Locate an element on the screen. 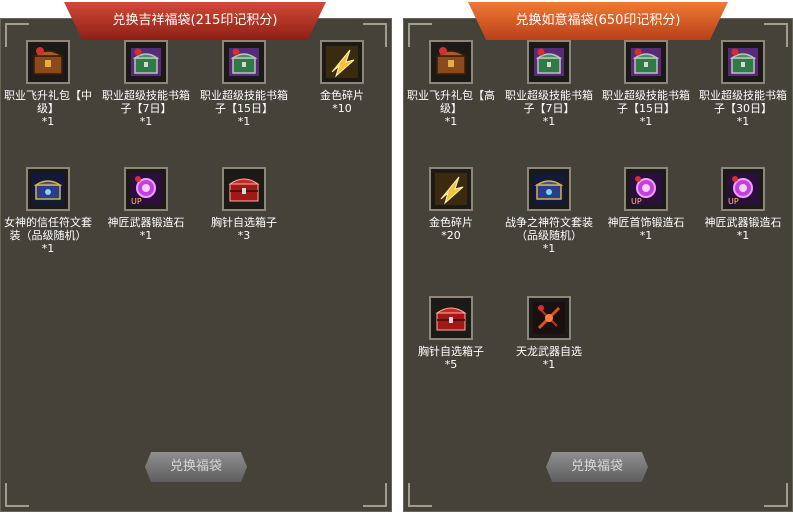 Image resolution: width=793 pixels, height=514 pixels. reward-item: 天龙武器自选 *1 is located at coordinates (549, 333).